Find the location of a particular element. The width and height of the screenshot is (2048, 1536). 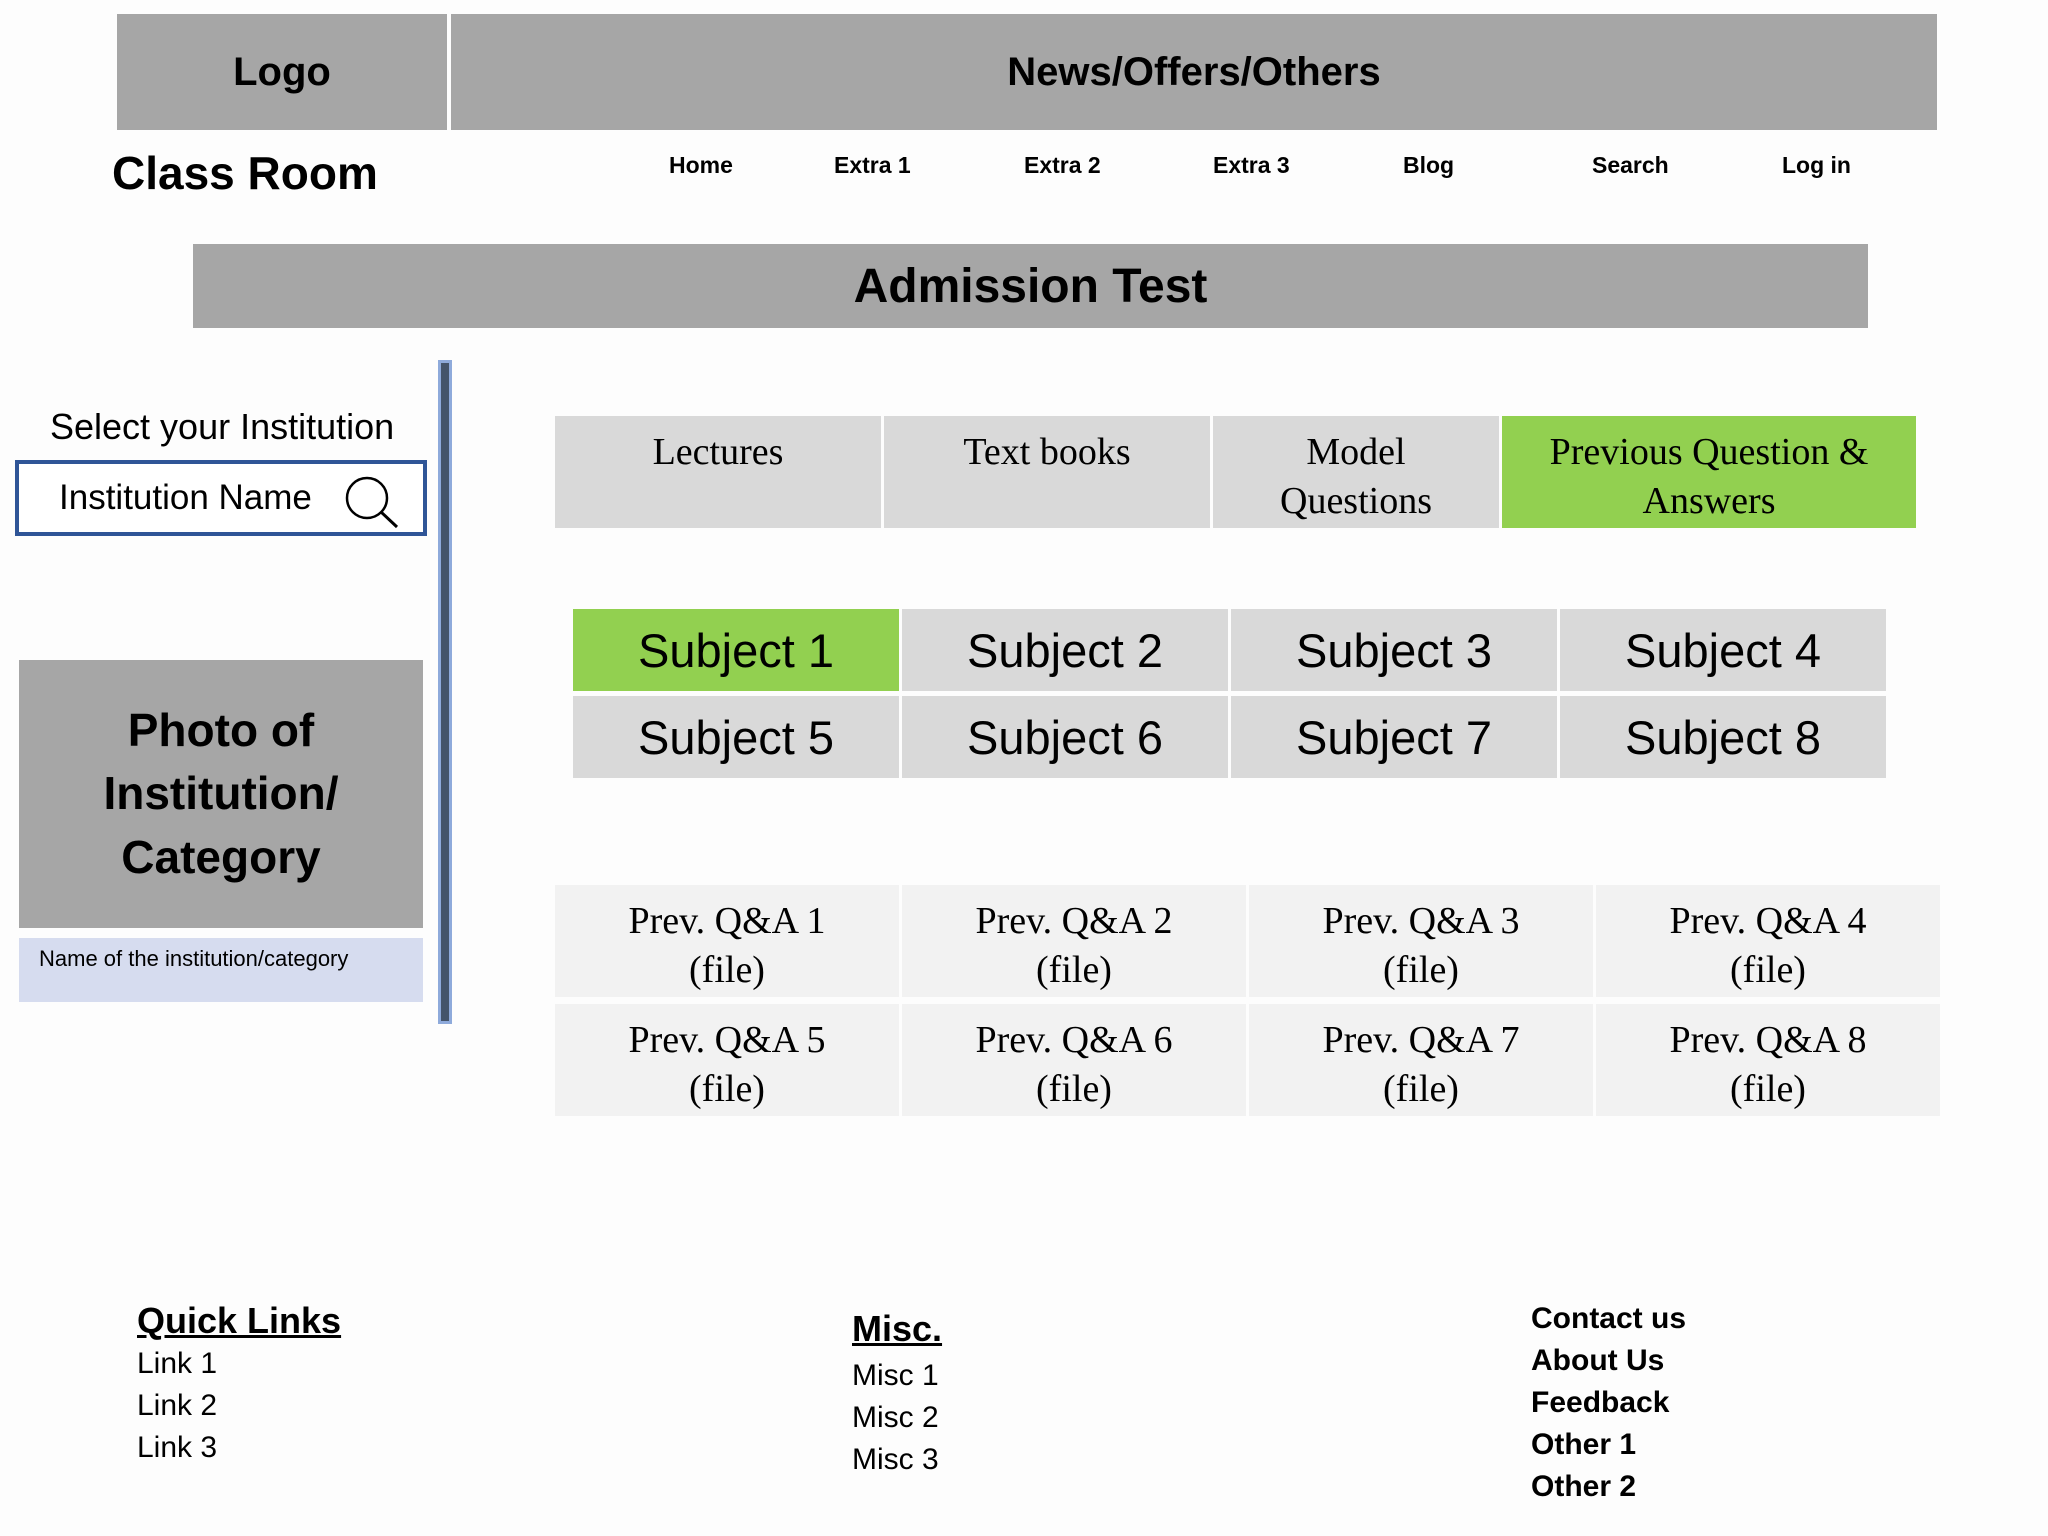

footer-other-1: Other 1 is located at coordinates (1583, 1445).